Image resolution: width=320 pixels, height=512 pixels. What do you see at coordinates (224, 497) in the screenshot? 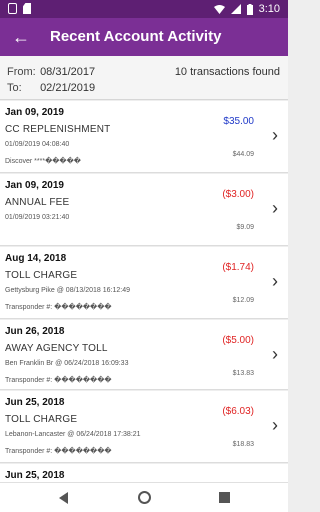
I see `nav-recents-icon` at bounding box center [224, 497].